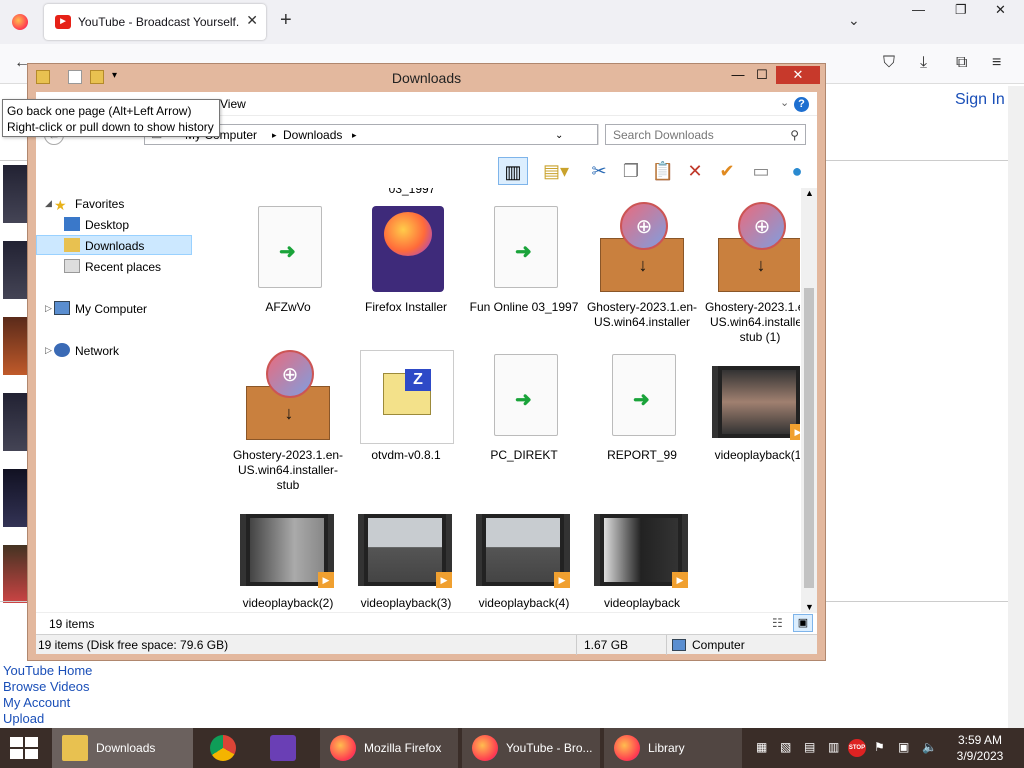 Image resolution: width=1024 pixels, height=768 pixels. Describe the element at coordinates (559, 135) in the screenshot. I see `address-dropdown-icon: ⌄` at that location.